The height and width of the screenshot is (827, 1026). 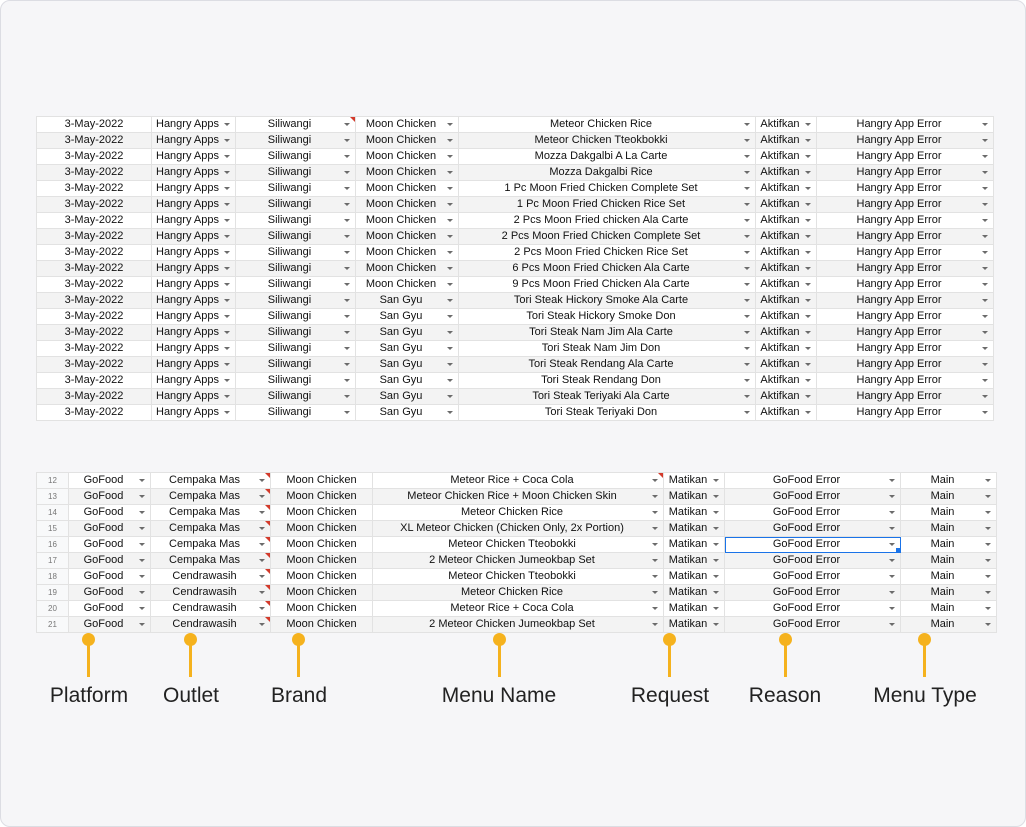 What do you see at coordinates (52, 592) in the screenshot?
I see `row-number: 19` at bounding box center [52, 592].